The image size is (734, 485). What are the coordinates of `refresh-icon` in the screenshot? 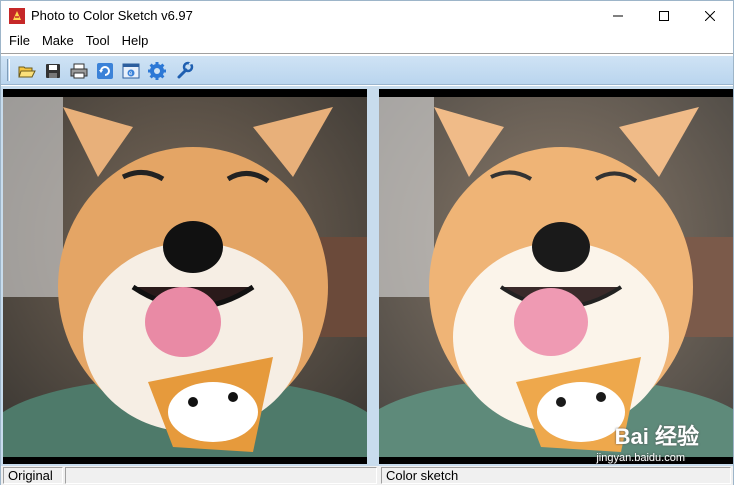 It's located at (104, 70).